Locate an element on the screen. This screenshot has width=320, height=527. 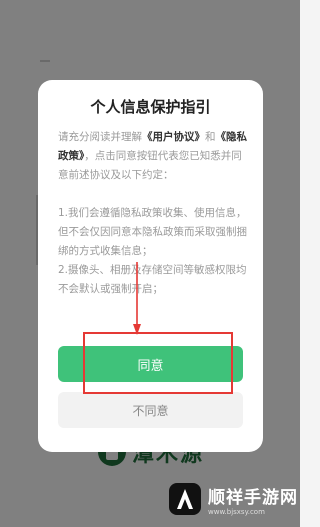
intro-text-2: 和 is located at coordinates (210, 137).